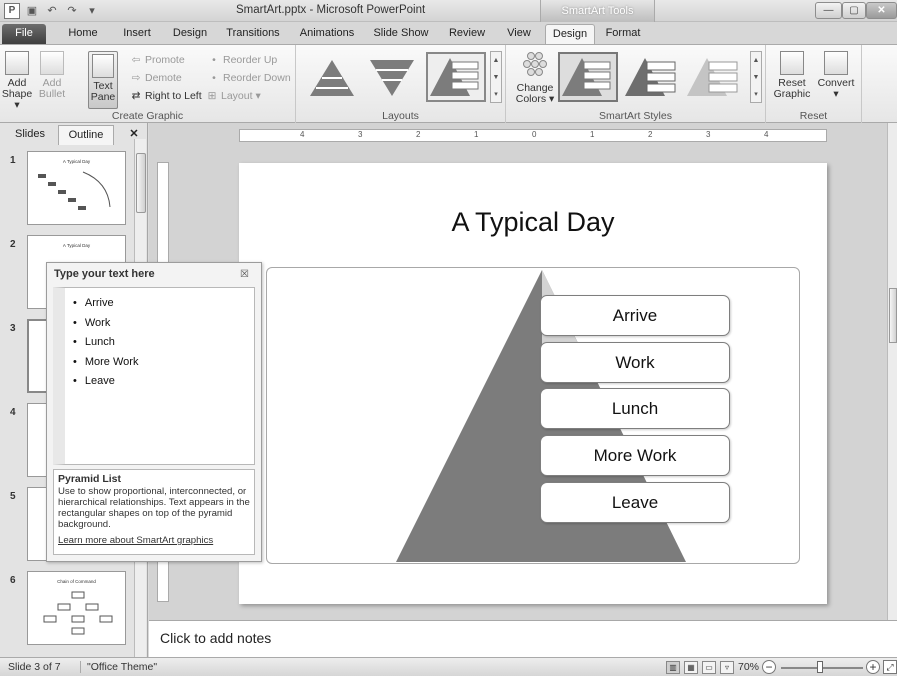 Image resolution: width=897 pixels, height=676 pixels. What do you see at coordinates (72, 11) in the screenshot?
I see `redo-icon: ↷` at bounding box center [72, 11].